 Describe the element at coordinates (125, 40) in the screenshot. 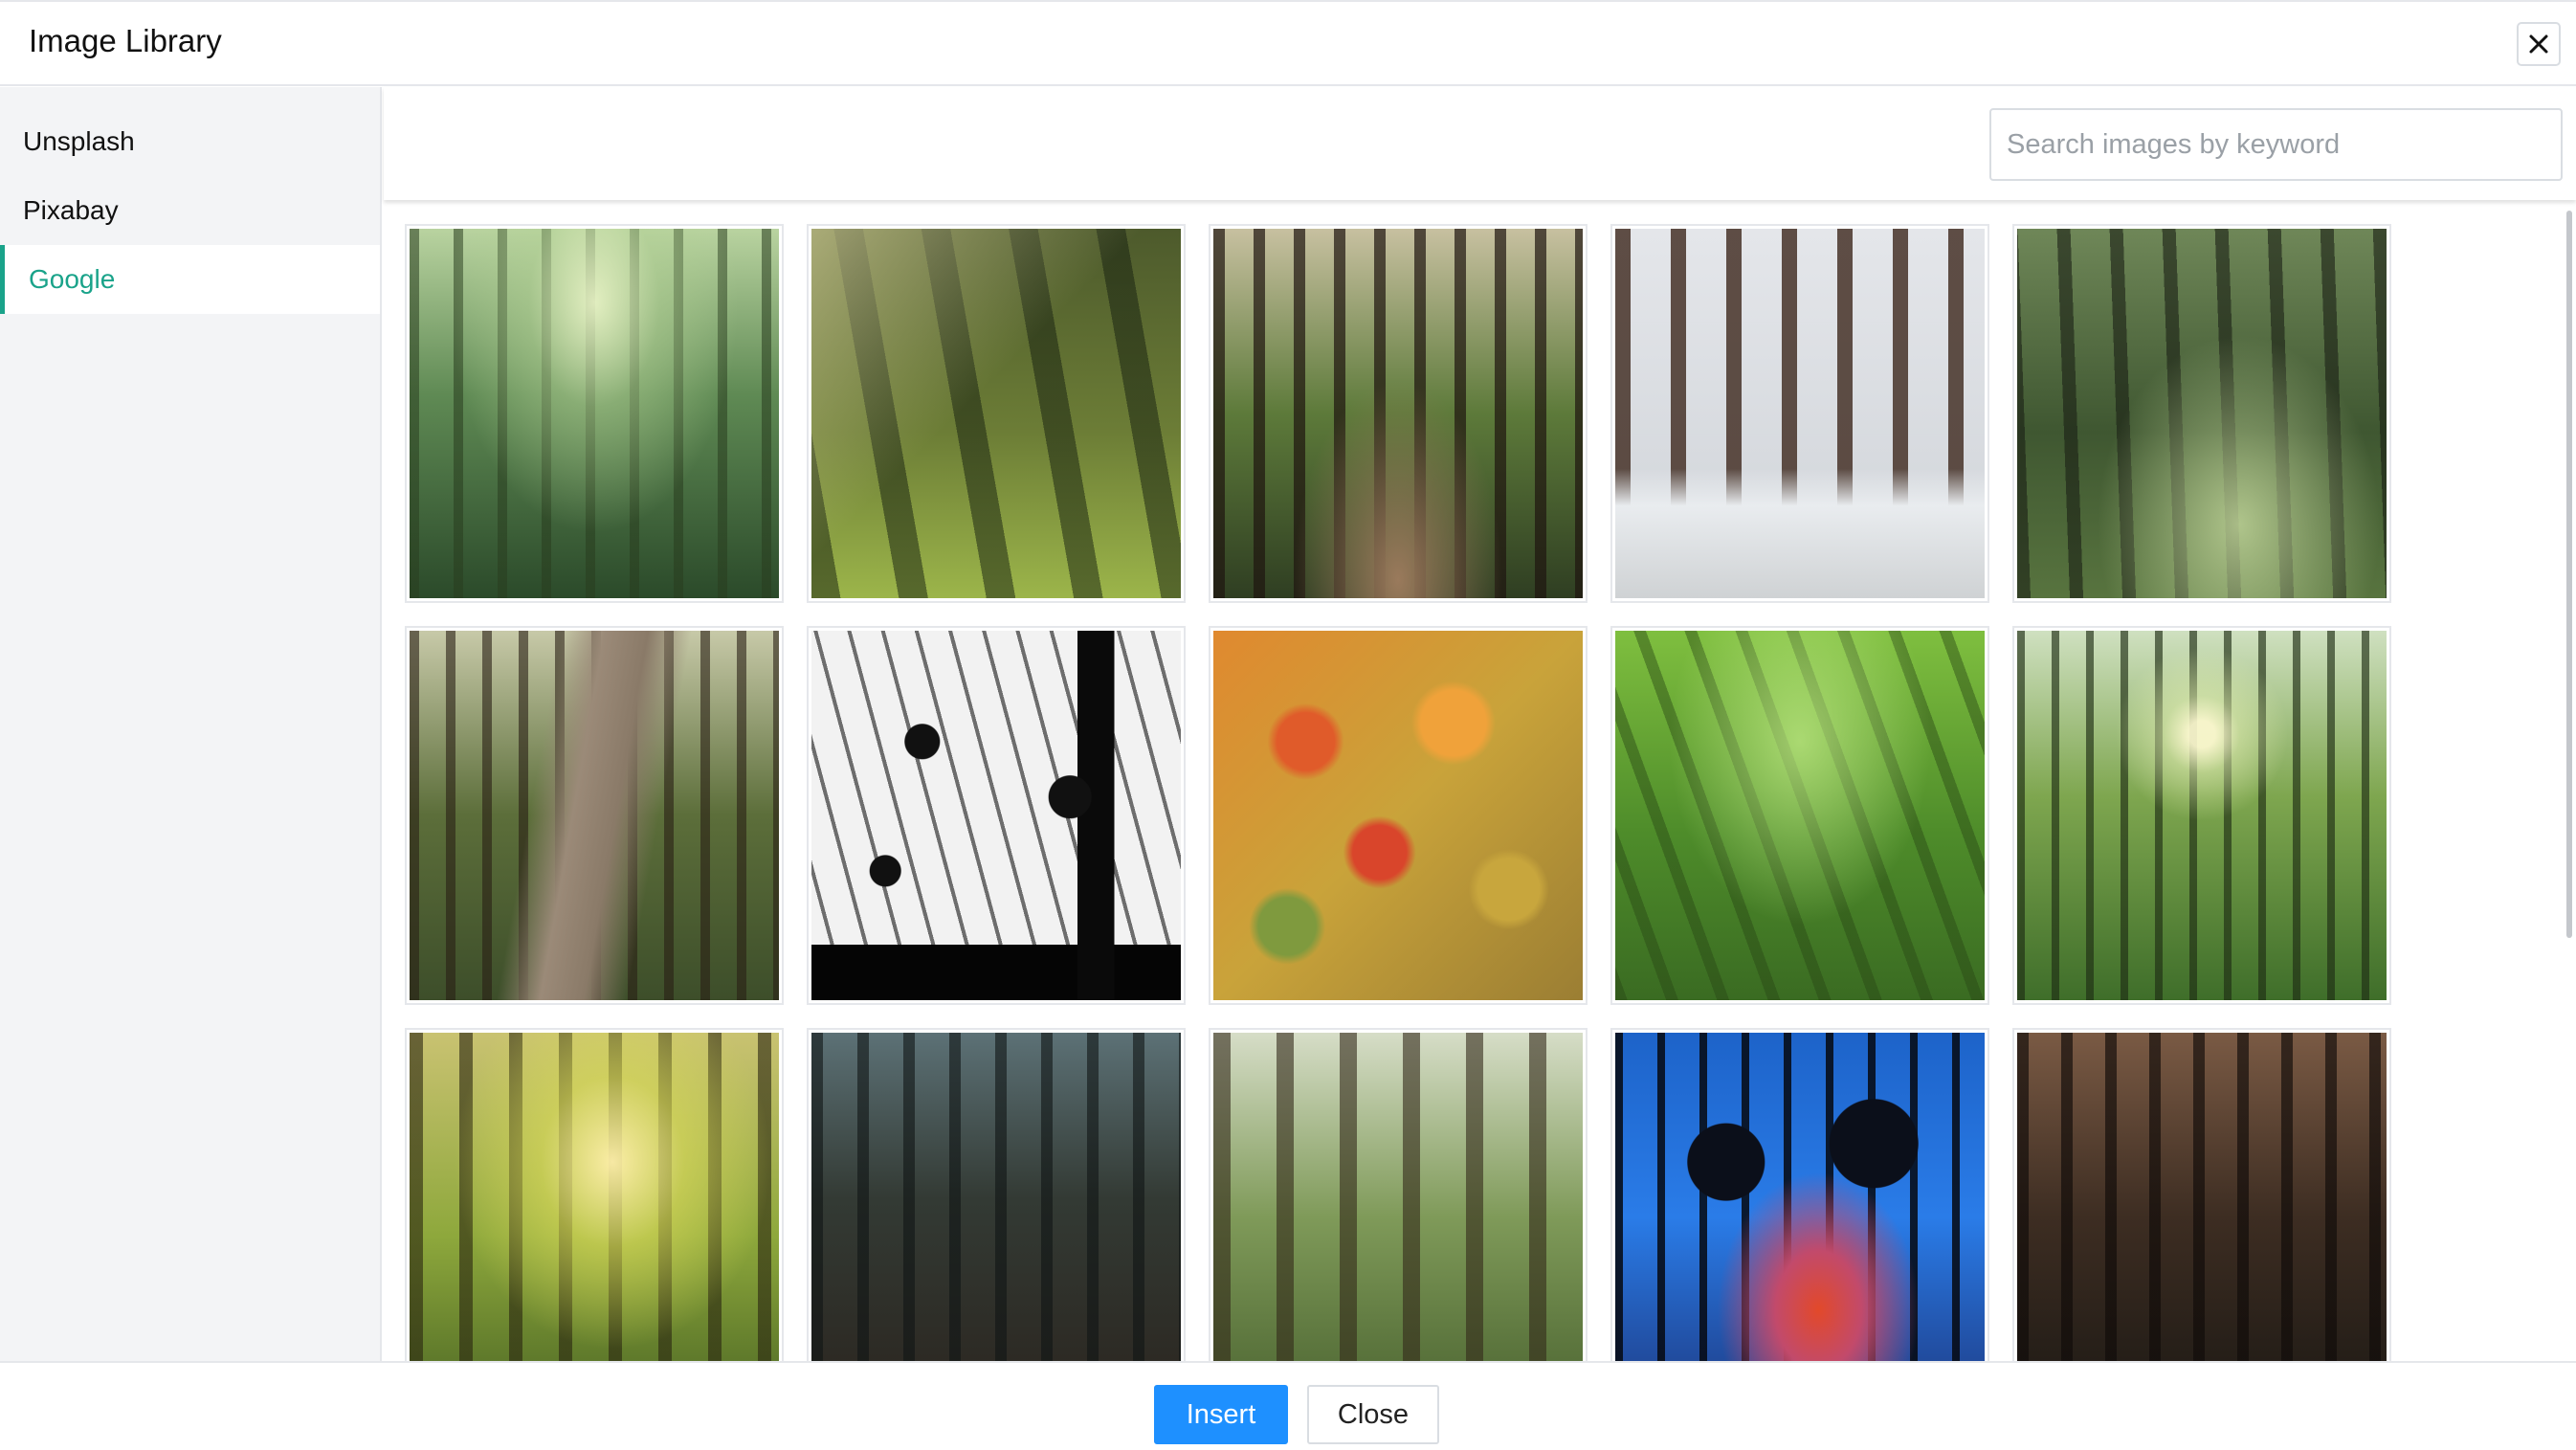

I see `dialog-title: Image Library` at that location.